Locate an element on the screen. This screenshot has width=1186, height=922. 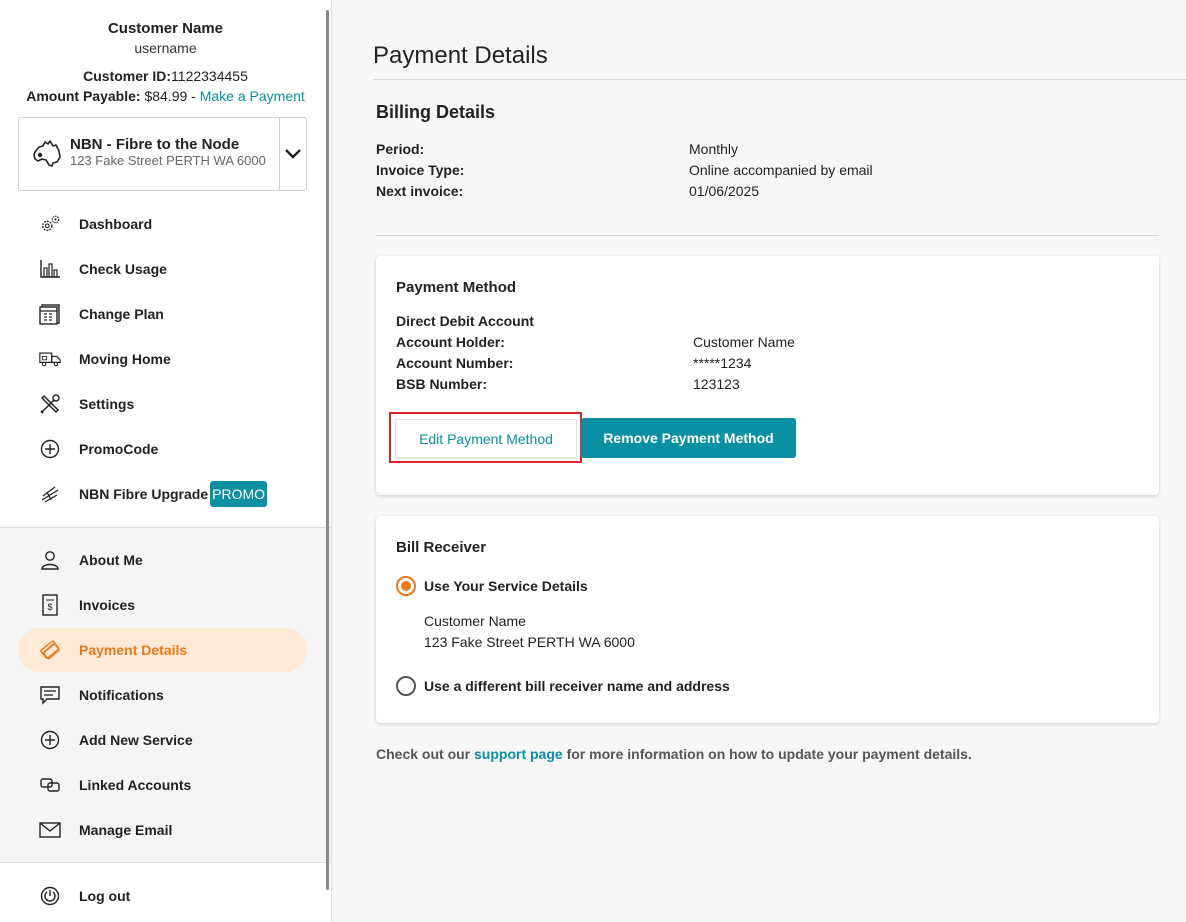
payment-method-heading: Payment Method is located at coordinates (456, 287).